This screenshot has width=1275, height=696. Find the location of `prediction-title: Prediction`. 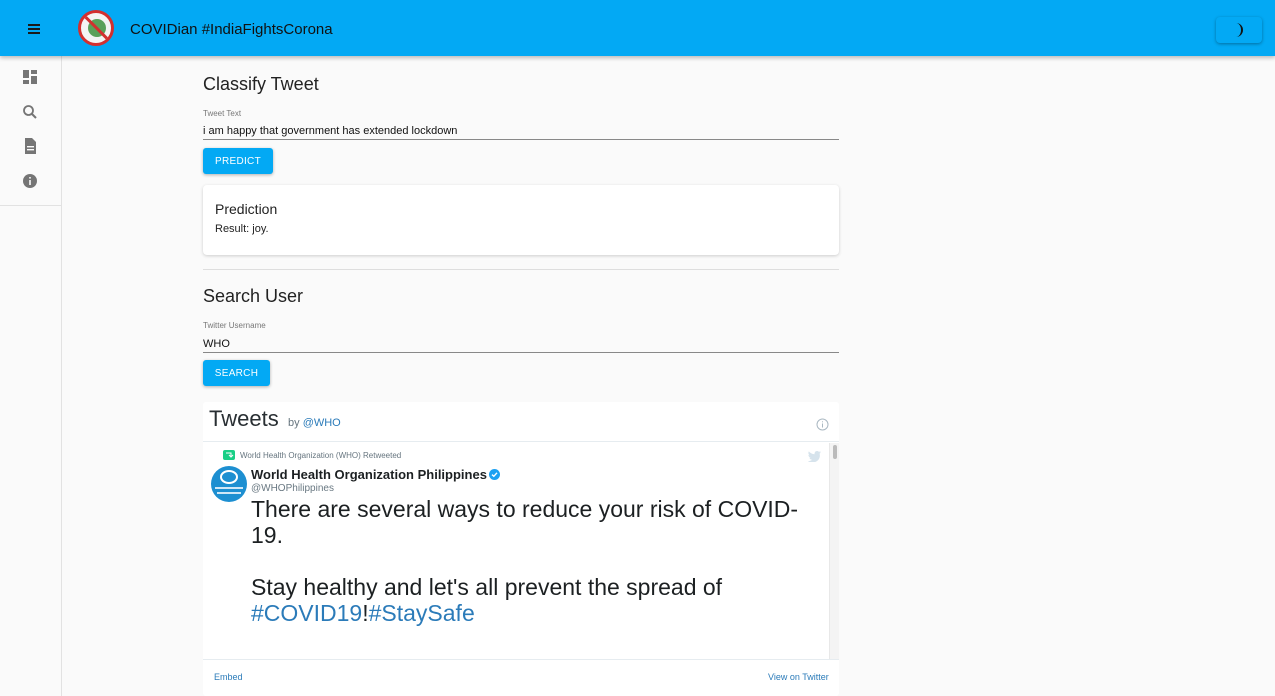

prediction-title: Prediction is located at coordinates (246, 209).